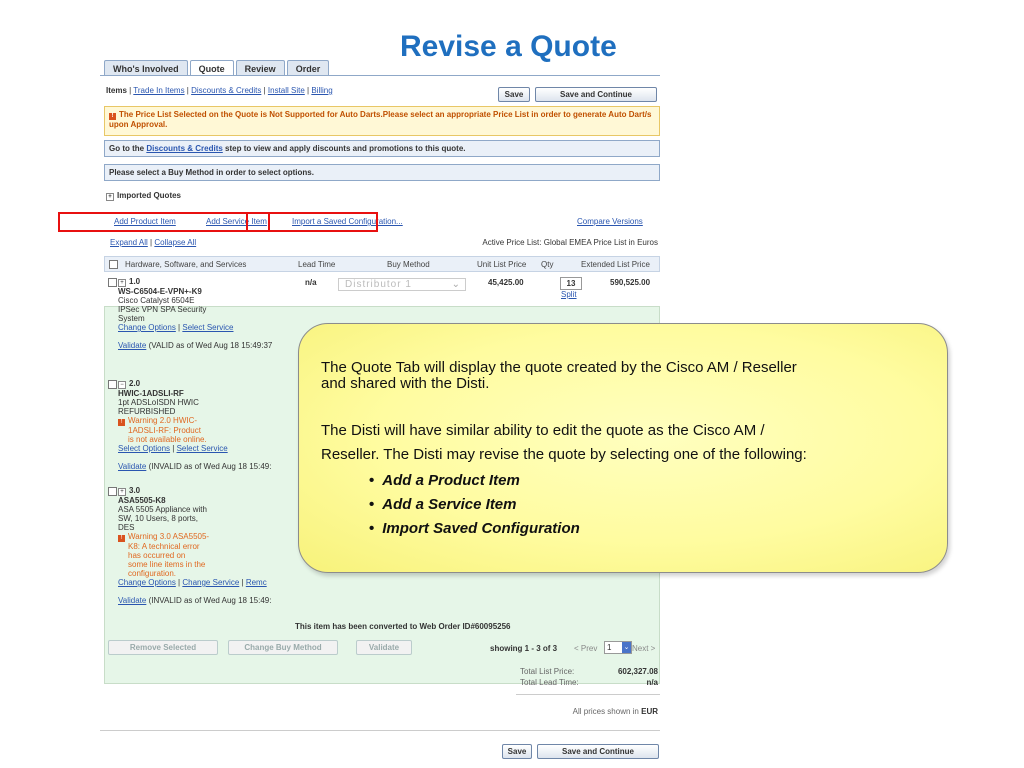 This screenshot has height=768, width=1024. What do you see at coordinates (609, 647) in the screenshot?
I see `page-value: 1` at bounding box center [609, 647].